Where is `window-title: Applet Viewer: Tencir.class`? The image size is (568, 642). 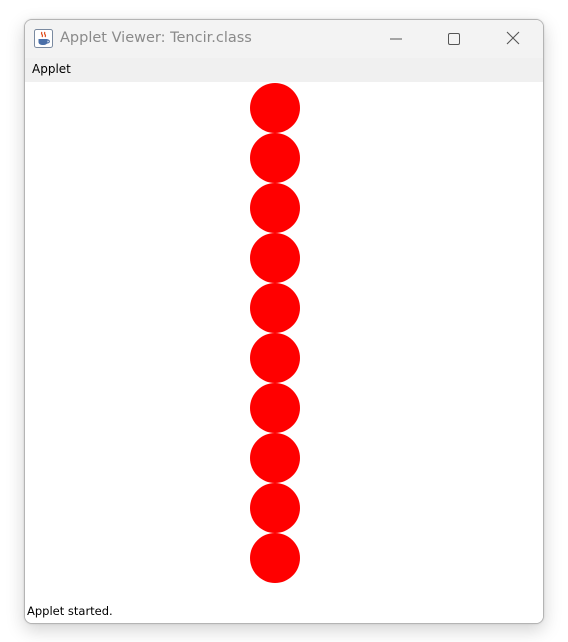
window-title: Applet Viewer: Tencir.class is located at coordinates (156, 38).